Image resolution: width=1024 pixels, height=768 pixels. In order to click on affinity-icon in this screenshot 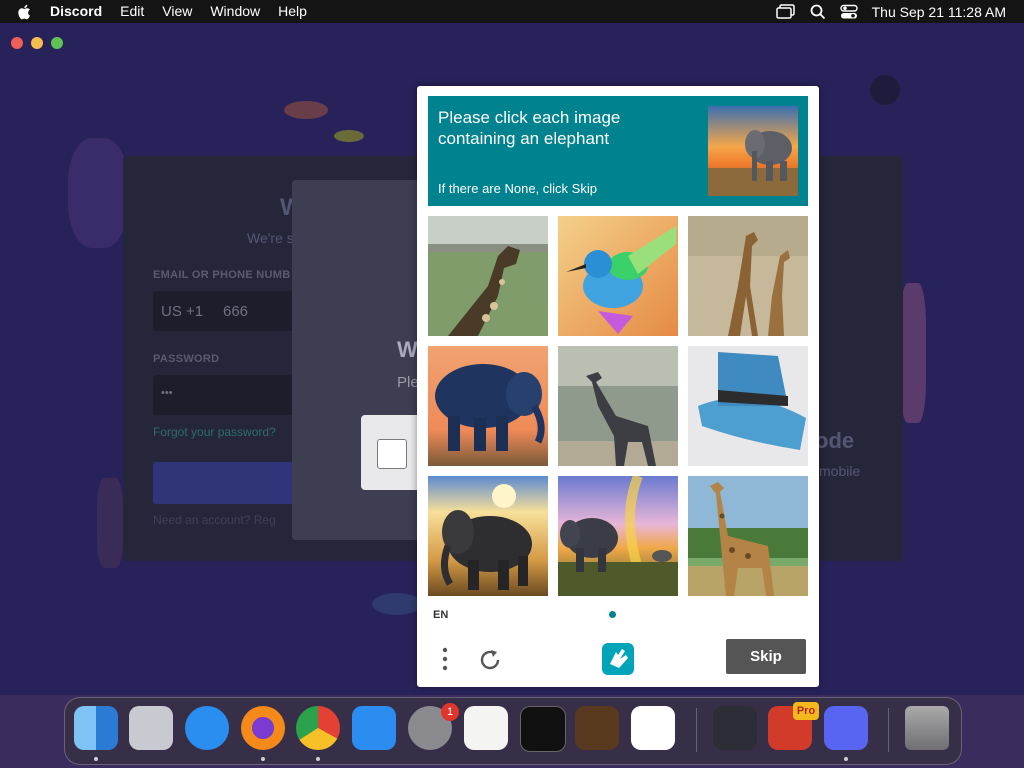, I will do `click(735, 728)`.